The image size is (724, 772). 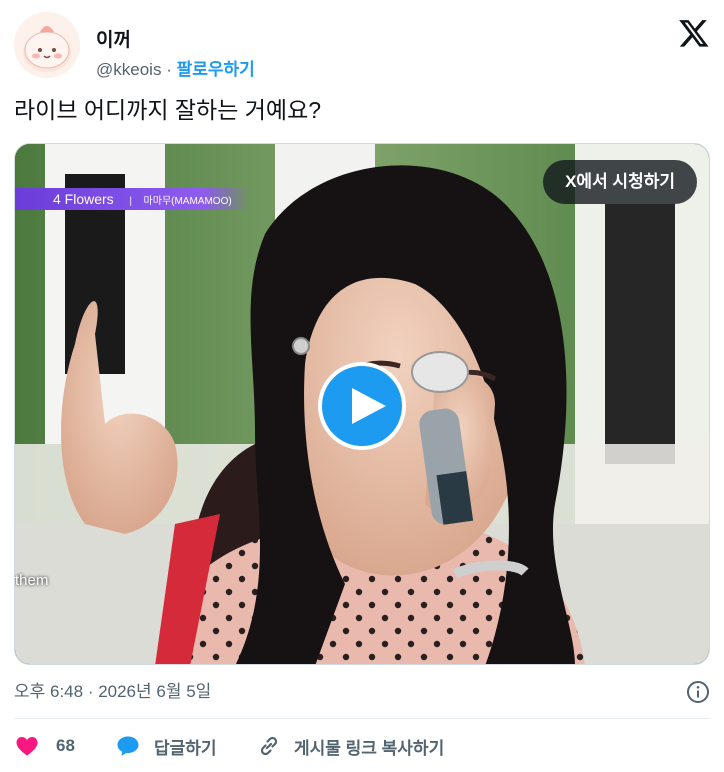 What do you see at coordinates (369, 406) in the screenshot?
I see `play-icon` at bounding box center [369, 406].